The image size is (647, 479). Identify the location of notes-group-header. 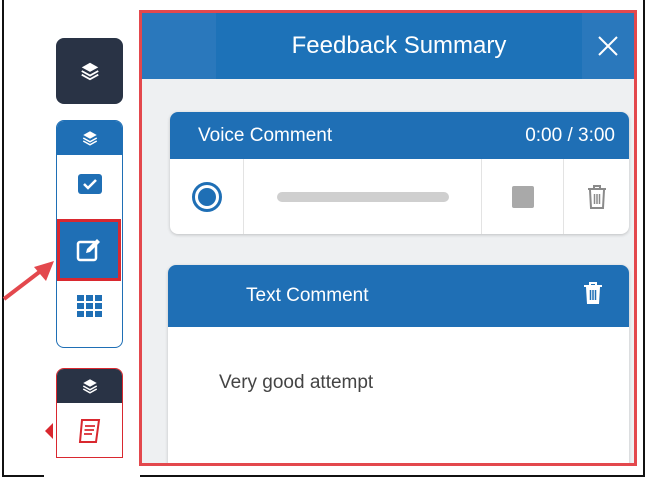
(89, 386).